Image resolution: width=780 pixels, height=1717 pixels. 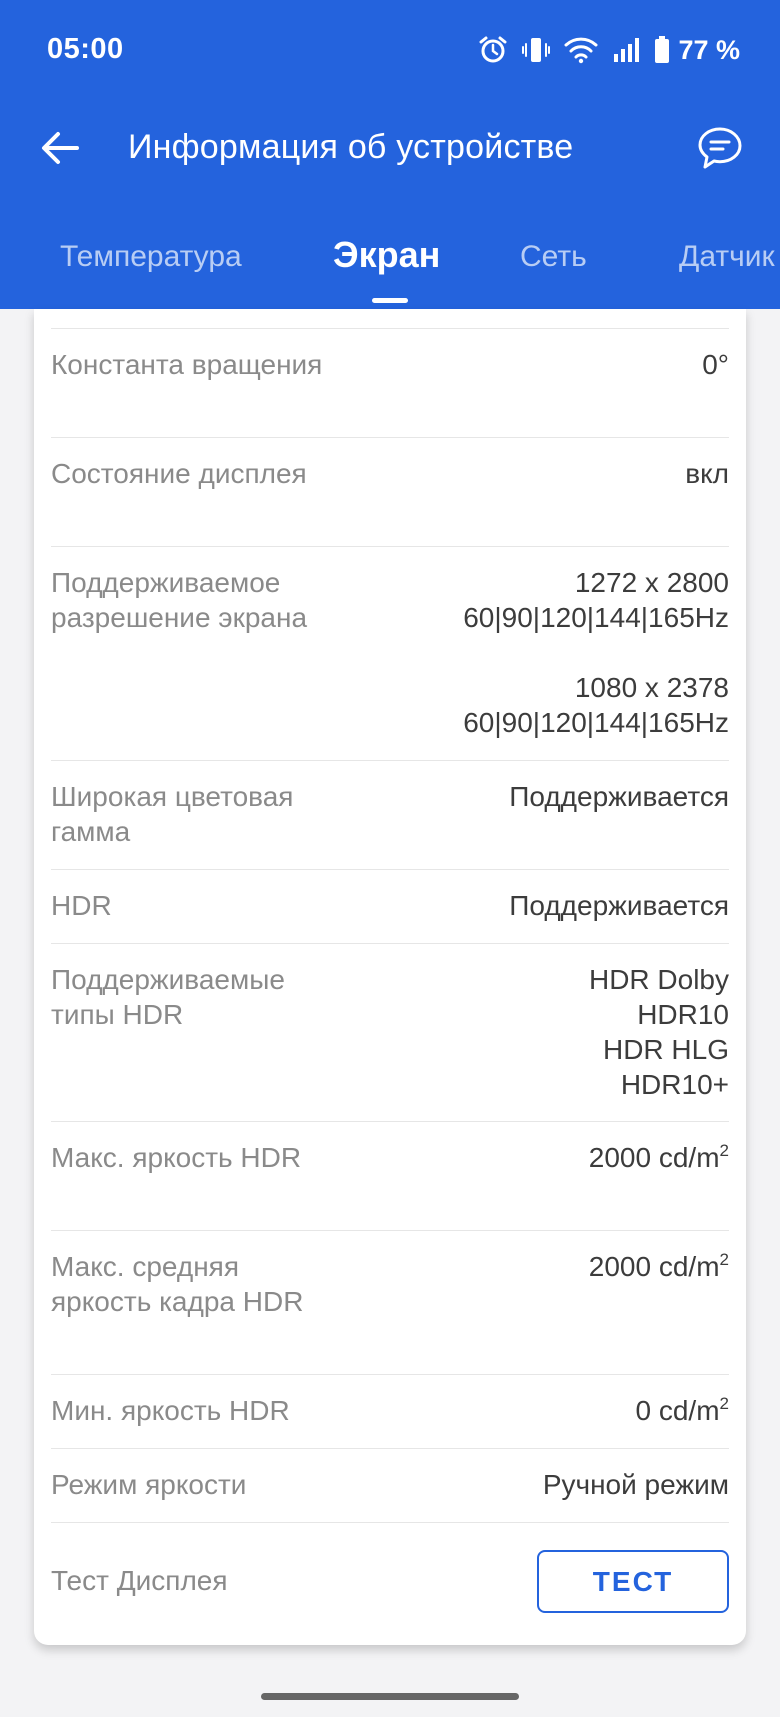 What do you see at coordinates (626, 50) in the screenshot?
I see `signal-icon` at bounding box center [626, 50].